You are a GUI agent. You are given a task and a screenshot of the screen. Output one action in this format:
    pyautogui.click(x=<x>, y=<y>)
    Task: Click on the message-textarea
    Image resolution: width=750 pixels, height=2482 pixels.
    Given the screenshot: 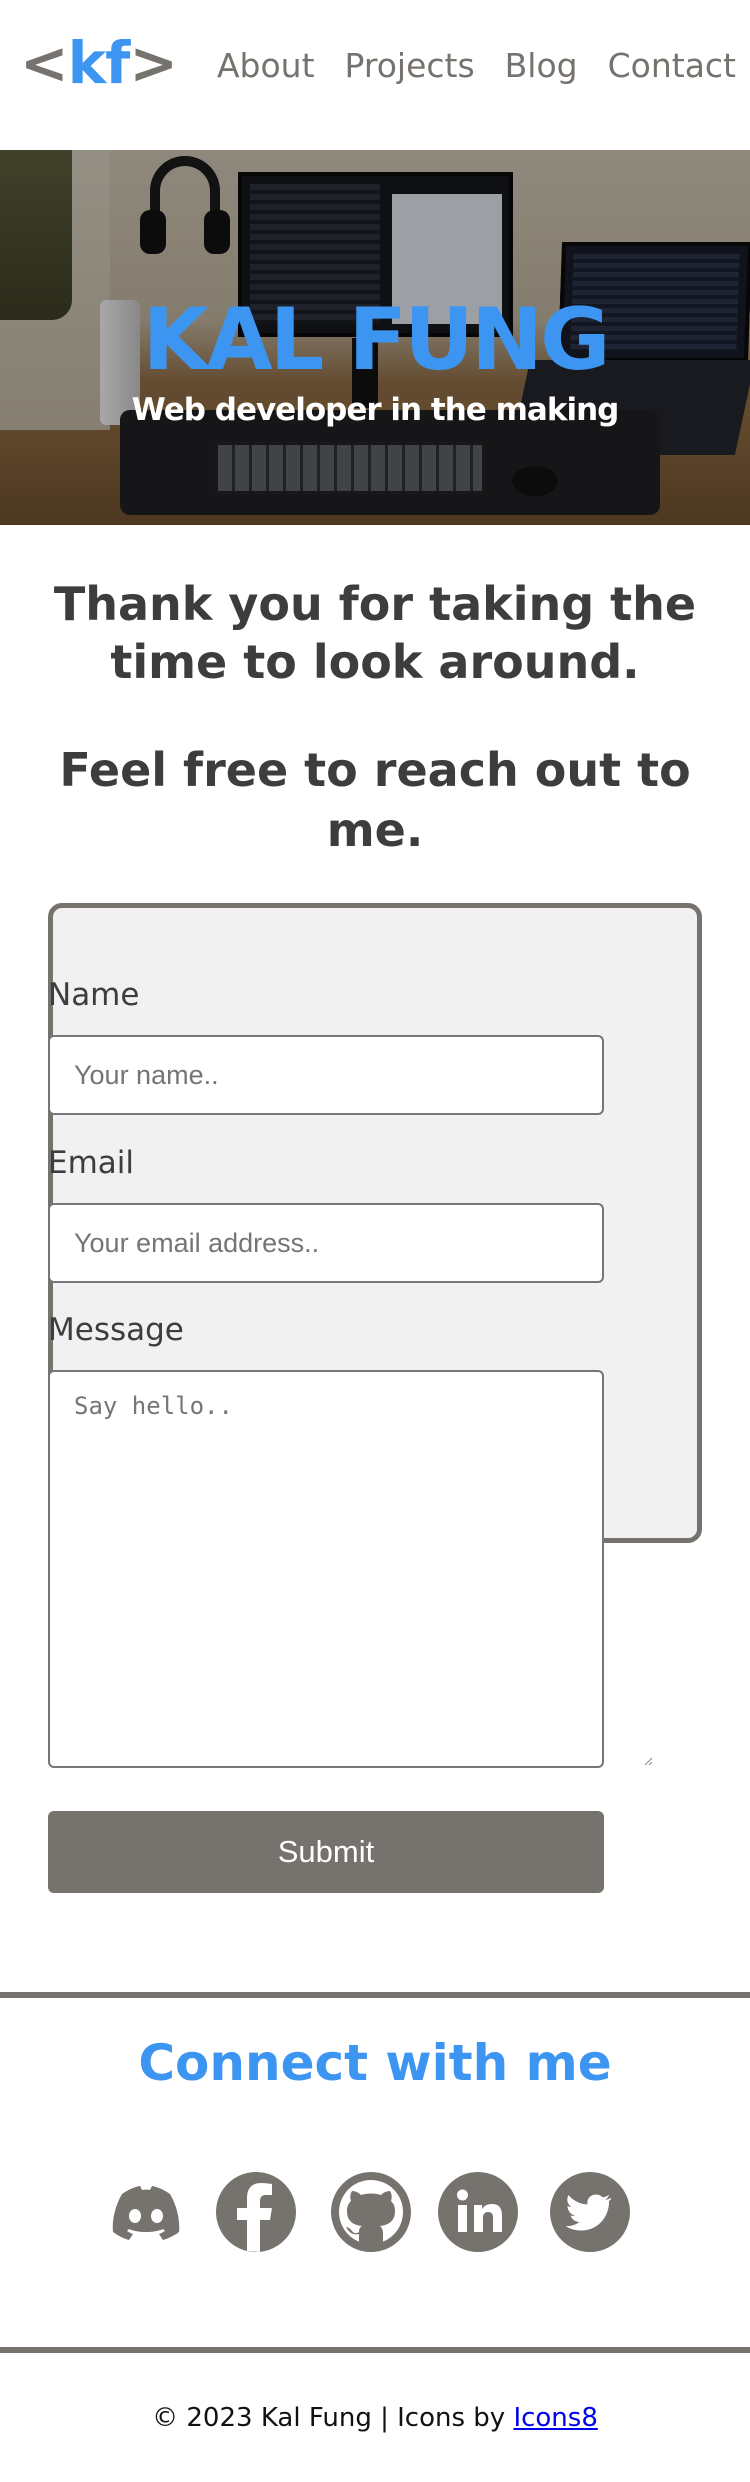 What is the action you would take?
    pyautogui.click(x=326, y=1569)
    